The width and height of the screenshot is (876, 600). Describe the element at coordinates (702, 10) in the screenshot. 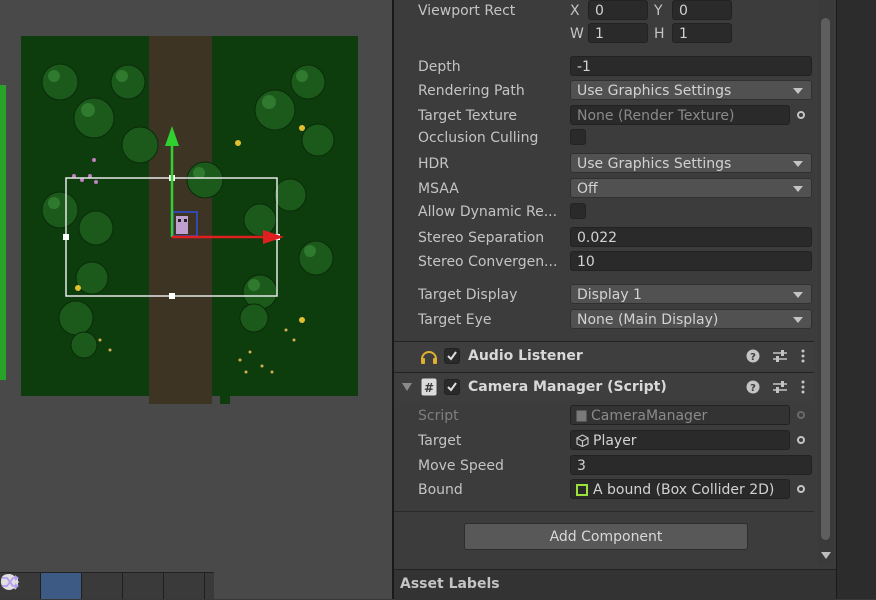

I see `viewport-y-field: 0` at that location.